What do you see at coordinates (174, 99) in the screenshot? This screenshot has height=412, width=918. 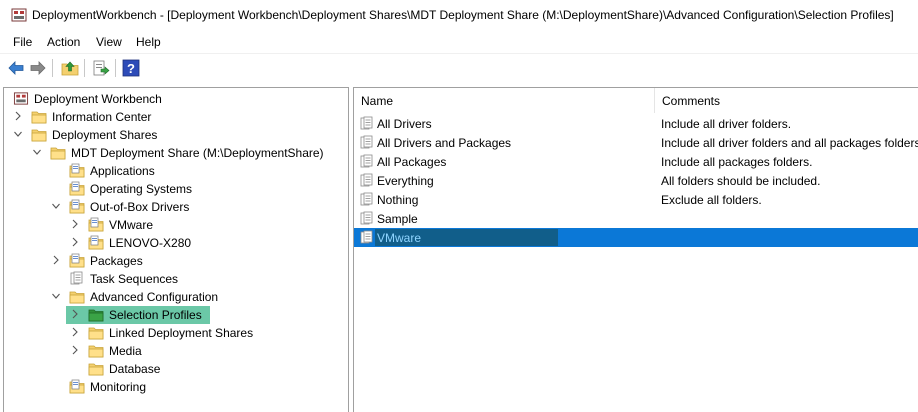 I see `tree-node-root: Deployment Workbench` at bounding box center [174, 99].